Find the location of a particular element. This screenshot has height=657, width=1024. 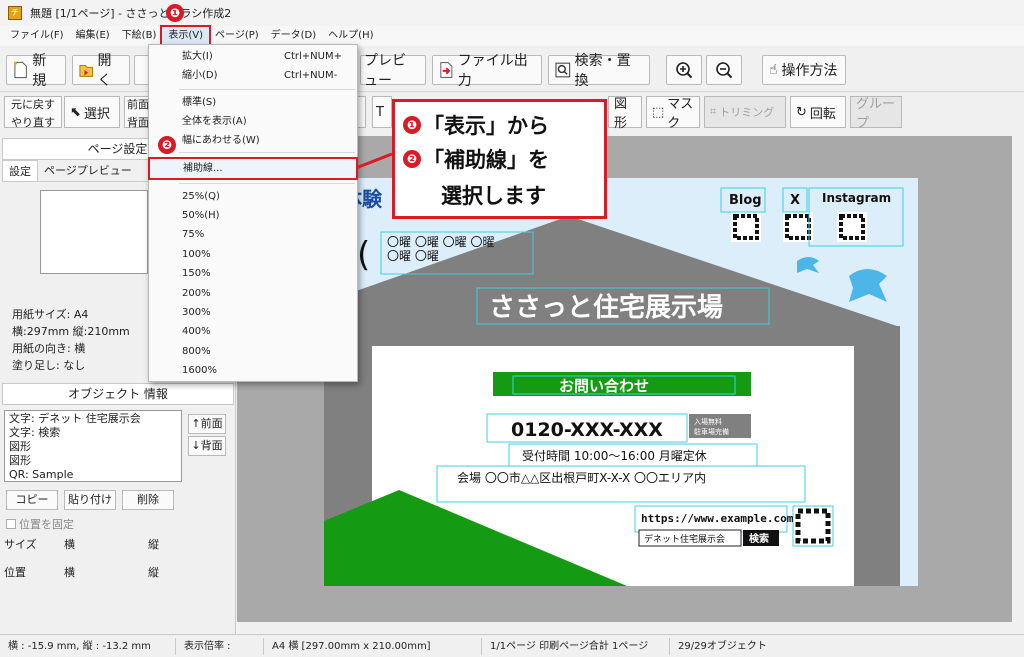

mask-icon: ⬚ is located at coordinates (658, 112).